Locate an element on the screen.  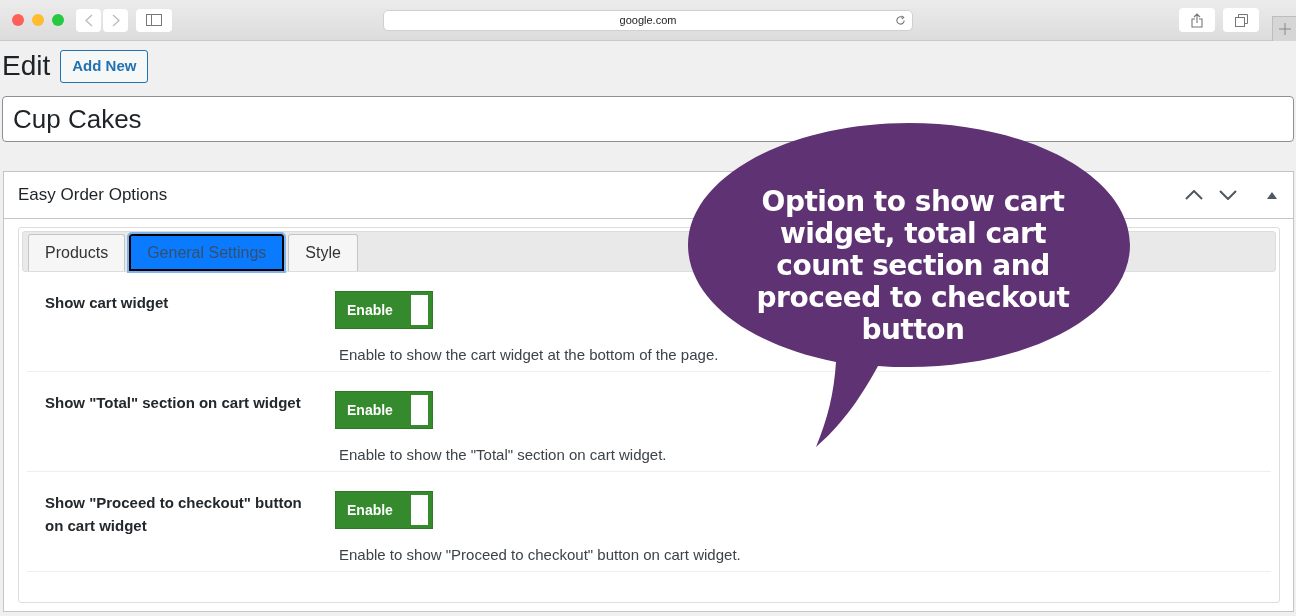
tabs-button is located at coordinates (1241, 20).